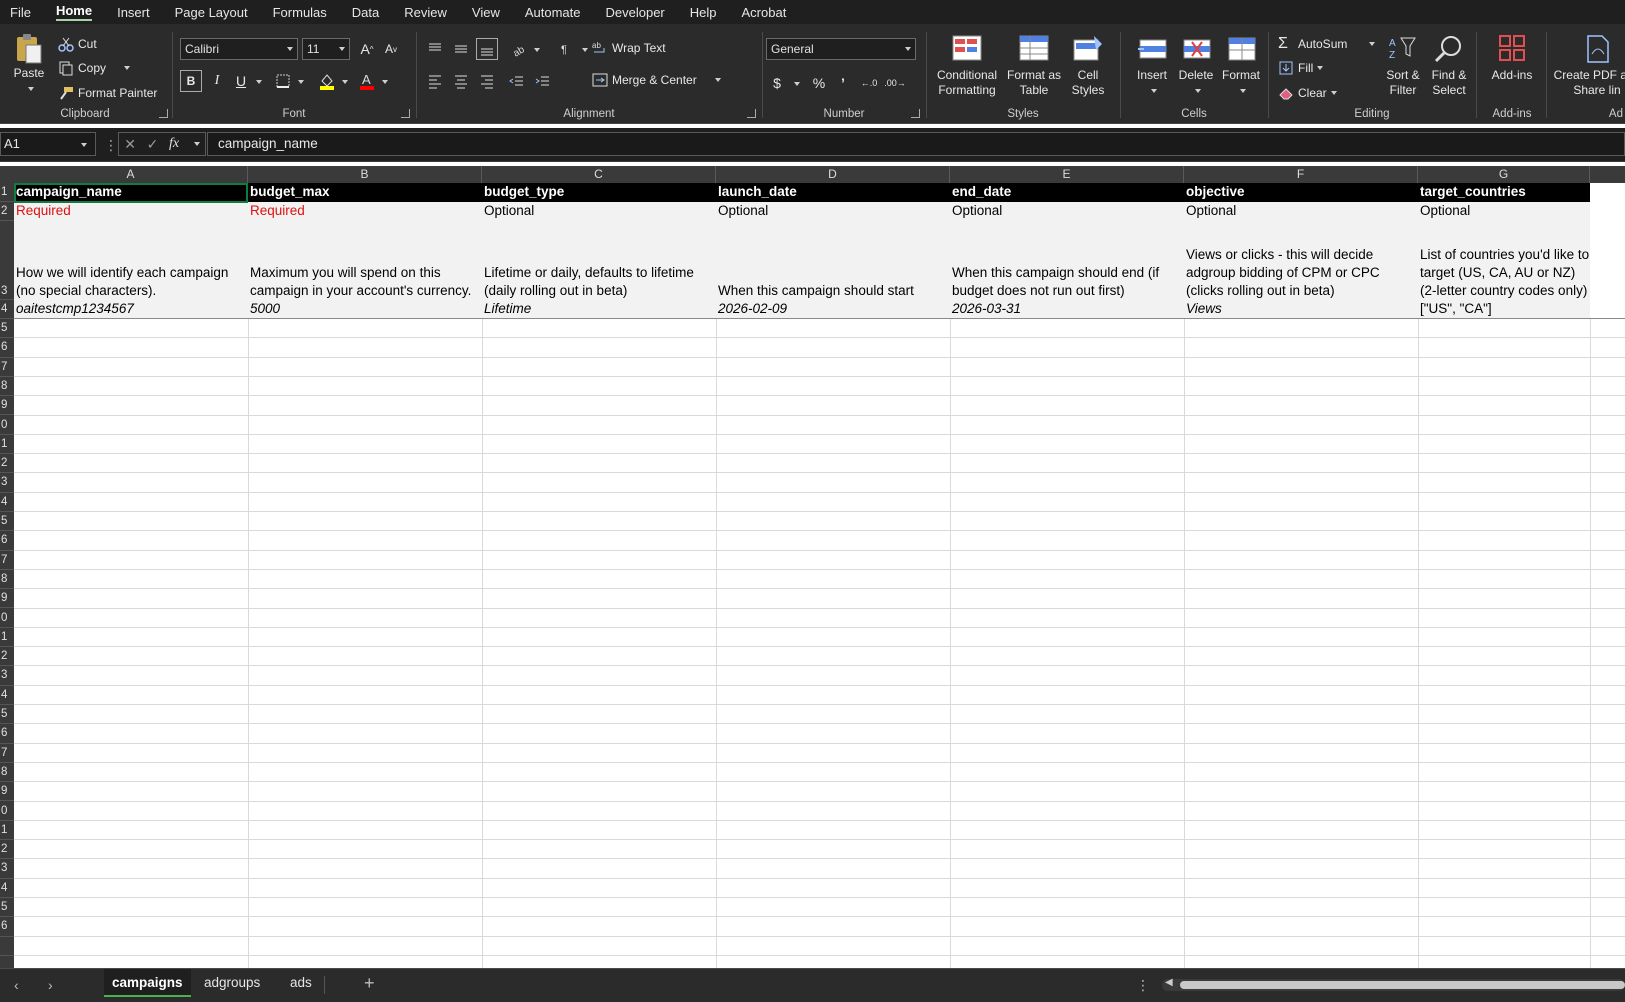 This screenshot has width=1625, height=1002. What do you see at coordinates (211, 12) in the screenshot?
I see `menu-page-layout: Page Layout` at bounding box center [211, 12].